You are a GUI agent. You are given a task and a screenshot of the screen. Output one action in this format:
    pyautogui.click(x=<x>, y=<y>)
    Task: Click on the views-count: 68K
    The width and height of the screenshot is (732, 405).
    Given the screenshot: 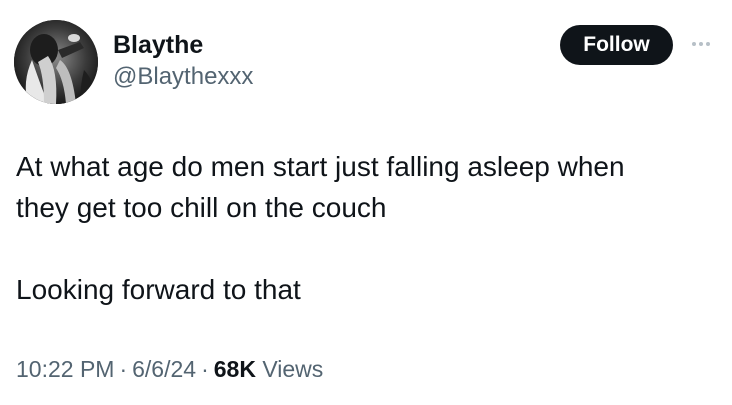 What is the action you would take?
    pyautogui.click(x=234, y=369)
    